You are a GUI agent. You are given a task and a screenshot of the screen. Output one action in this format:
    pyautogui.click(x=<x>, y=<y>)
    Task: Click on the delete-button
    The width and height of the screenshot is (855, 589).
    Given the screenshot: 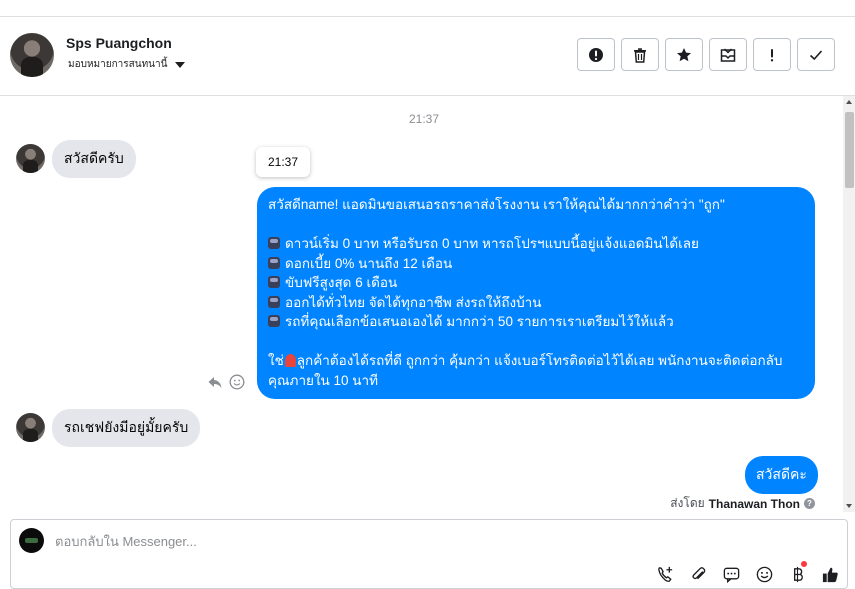 What is the action you would take?
    pyautogui.click(x=640, y=54)
    